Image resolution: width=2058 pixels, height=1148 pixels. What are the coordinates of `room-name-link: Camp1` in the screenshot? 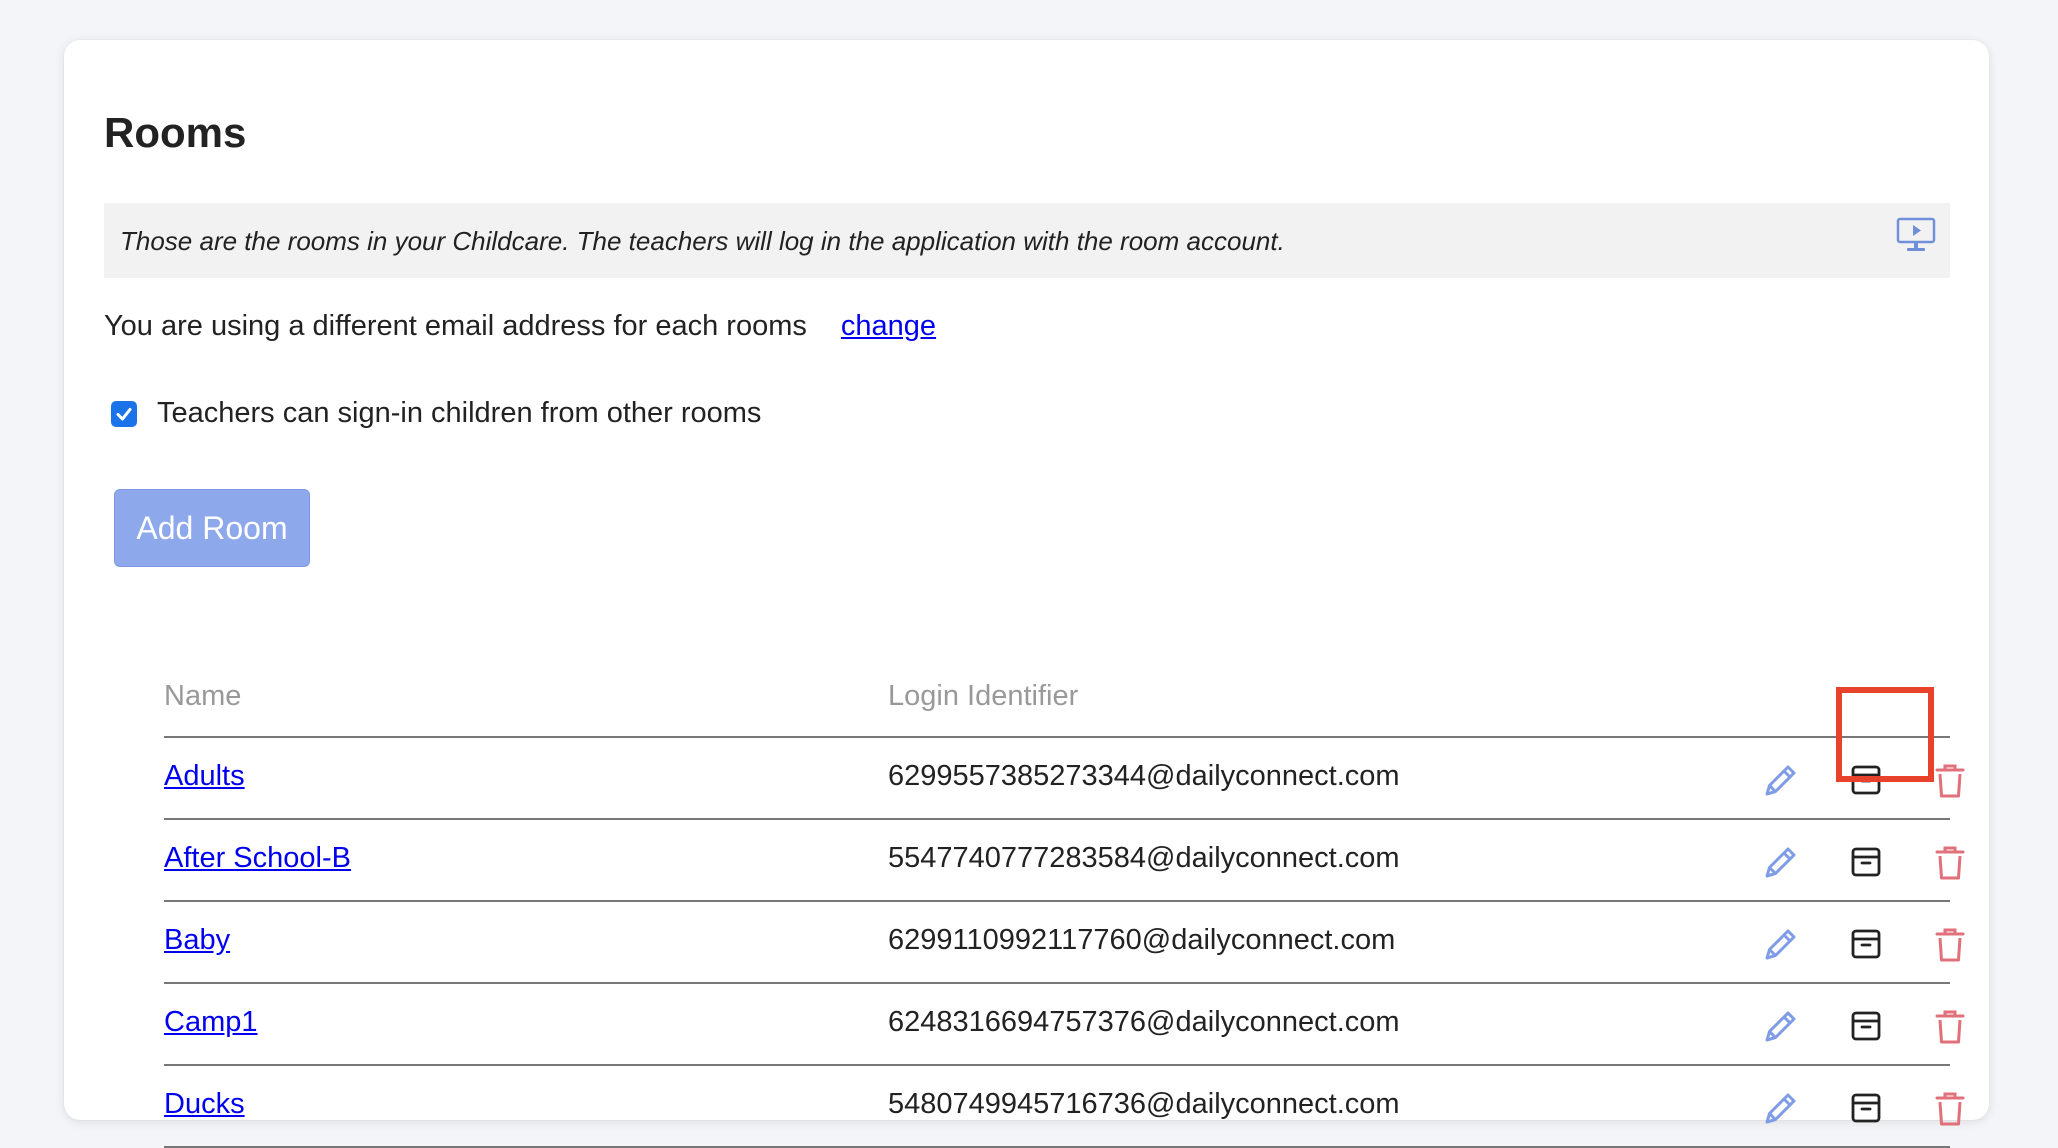 It's located at (211, 1022).